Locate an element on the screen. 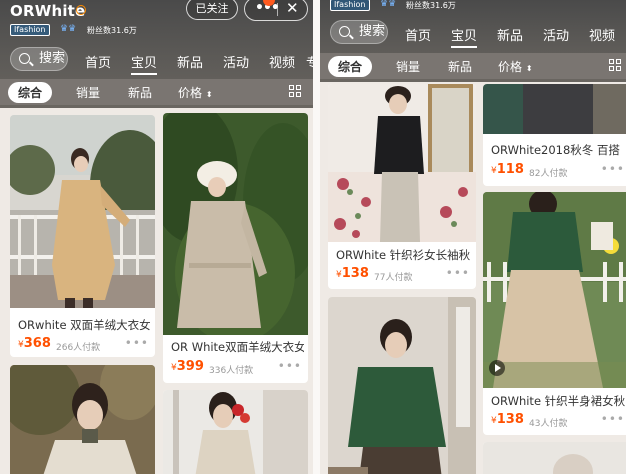  product-price: ¥399 is located at coordinates (187, 366).